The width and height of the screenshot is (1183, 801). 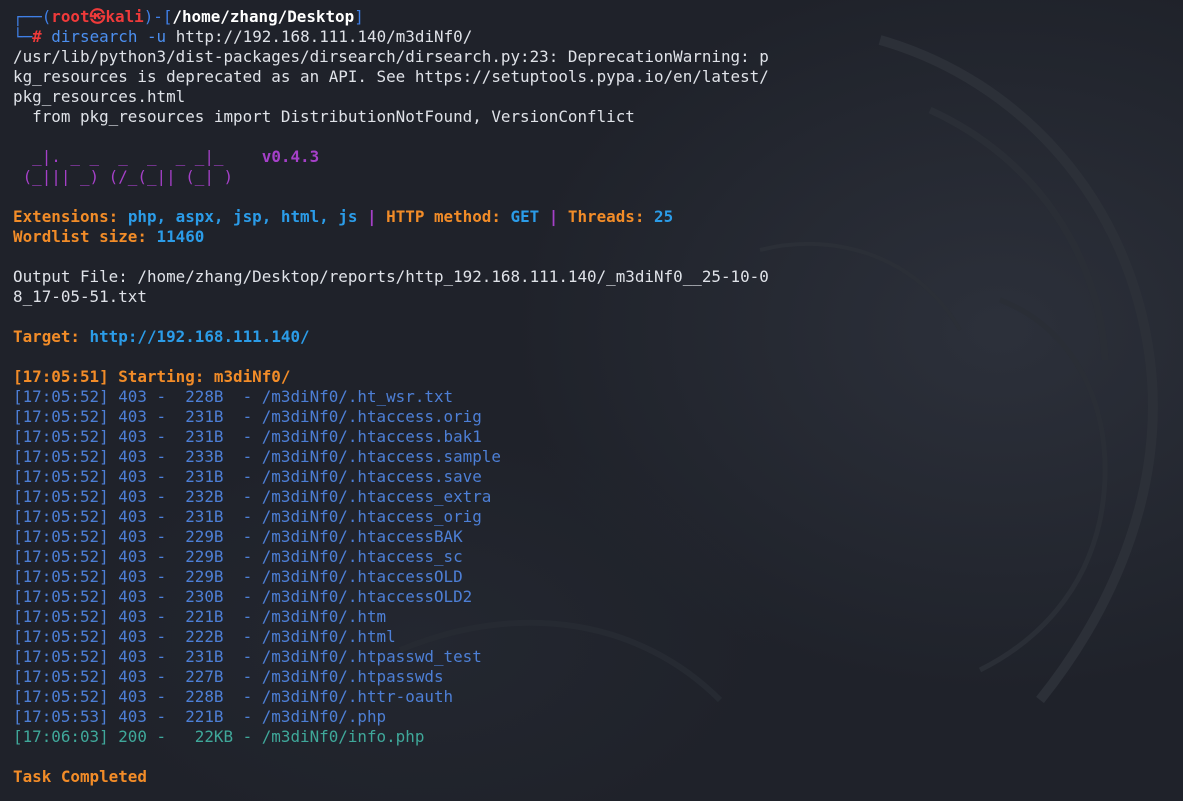 I want to click on target-url: http://192.168.111.140/, so click(x=199, y=336).